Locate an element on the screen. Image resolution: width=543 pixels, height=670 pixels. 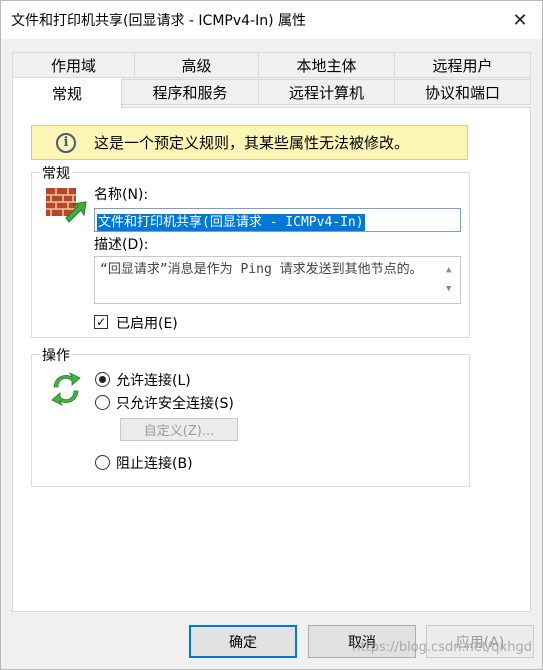
info-icon: i is located at coordinates (66, 142).